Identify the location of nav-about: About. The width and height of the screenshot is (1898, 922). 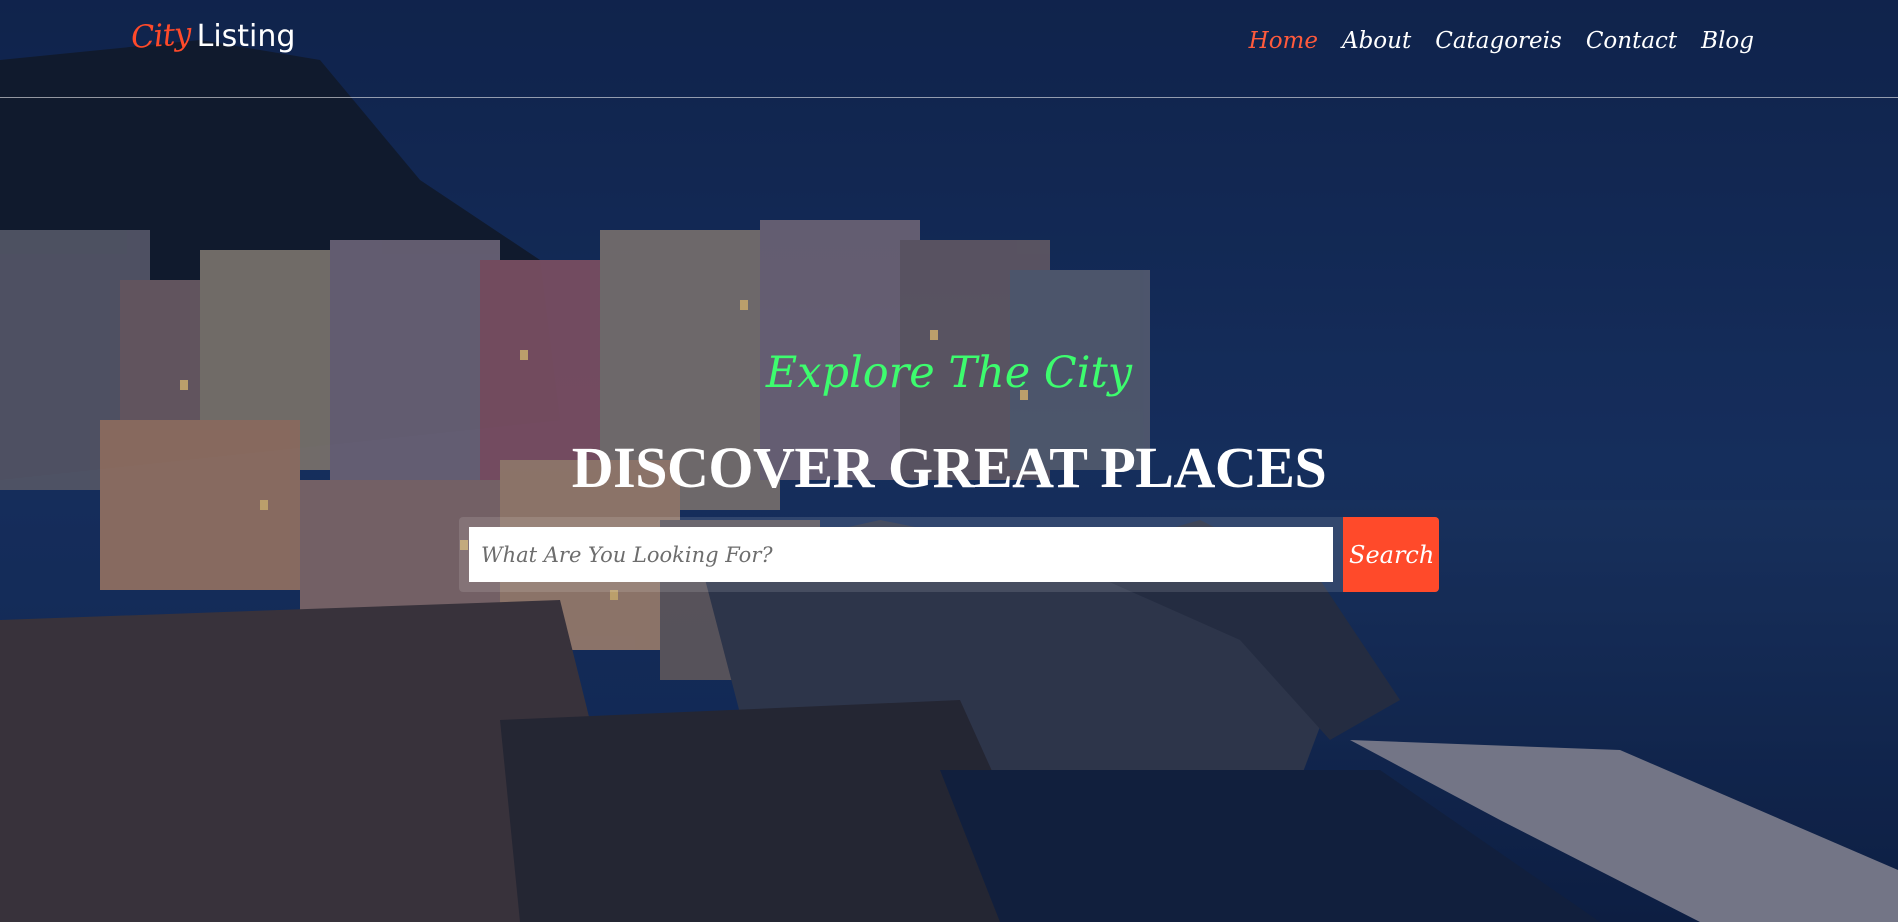
(1376, 41).